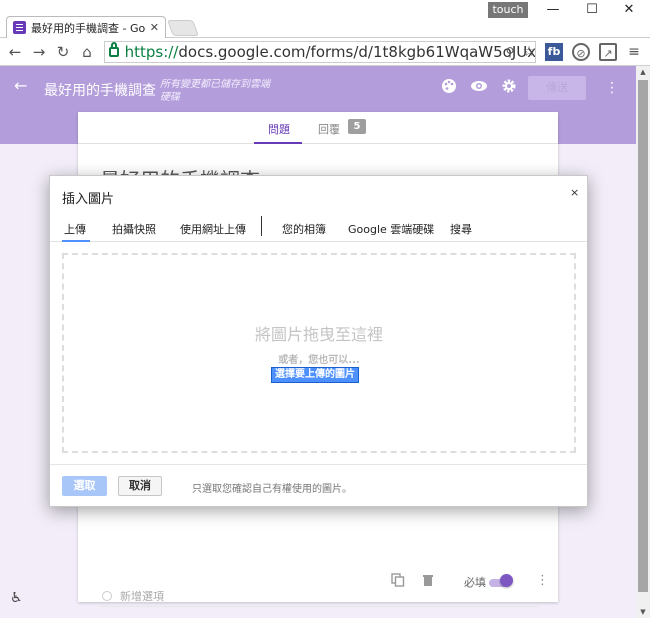 This screenshot has height=618, width=650. Describe the element at coordinates (612, 88) in the screenshot. I see `more-vert-icon: ⋮` at that location.